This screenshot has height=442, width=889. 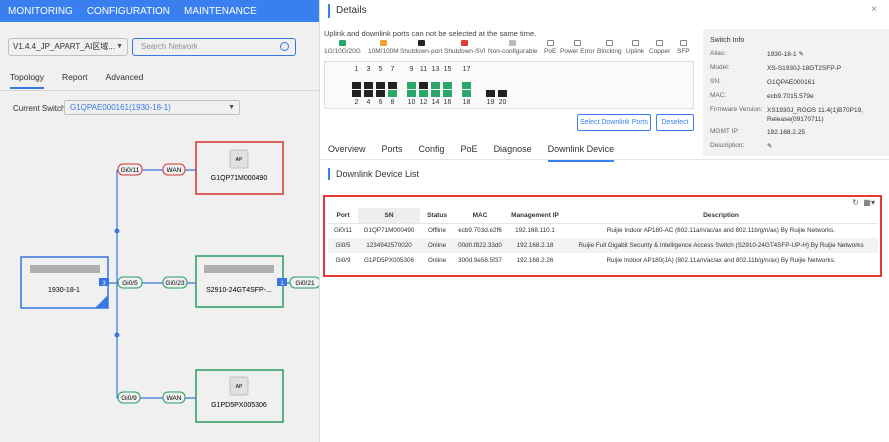 What do you see at coordinates (635, 51) in the screenshot?
I see `legend-item: Uplink` at bounding box center [635, 51].